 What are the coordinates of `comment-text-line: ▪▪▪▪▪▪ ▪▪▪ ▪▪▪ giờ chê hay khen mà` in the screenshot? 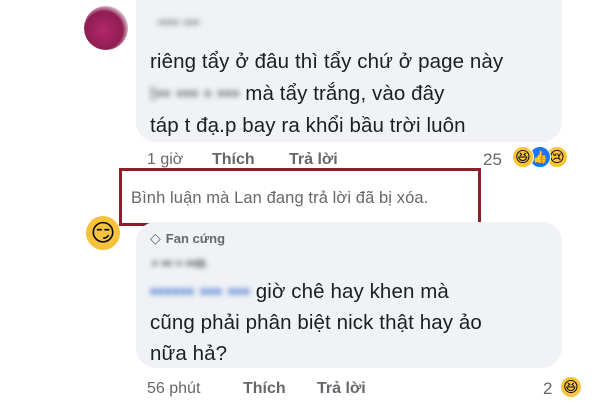 It's located at (355, 292).